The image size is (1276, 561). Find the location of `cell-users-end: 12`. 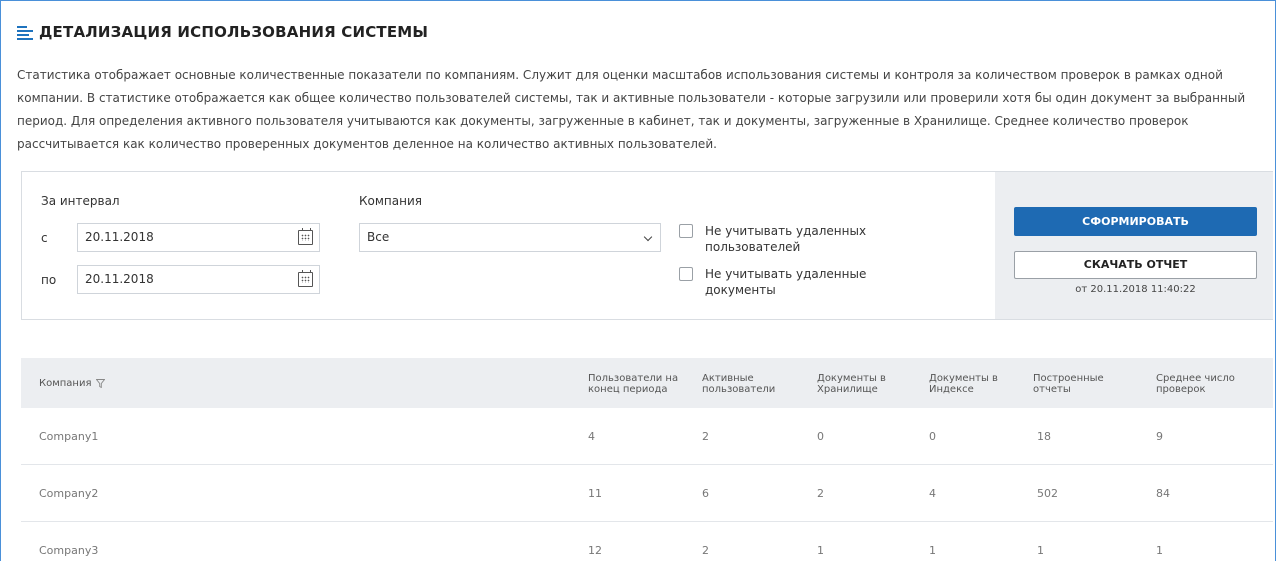

cell-users-end: 12 is located at coordinates (595, 550).